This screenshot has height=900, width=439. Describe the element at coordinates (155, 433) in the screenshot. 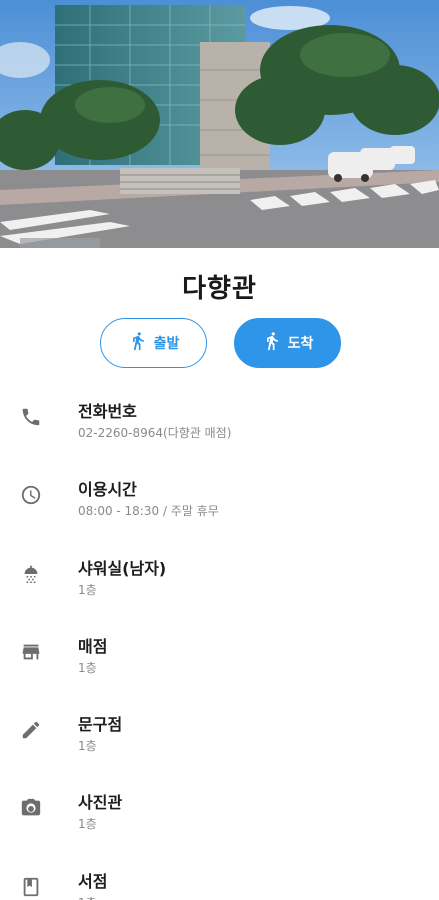

I see `info-value: 02-2260-8964(다향관 매점)` at that location.